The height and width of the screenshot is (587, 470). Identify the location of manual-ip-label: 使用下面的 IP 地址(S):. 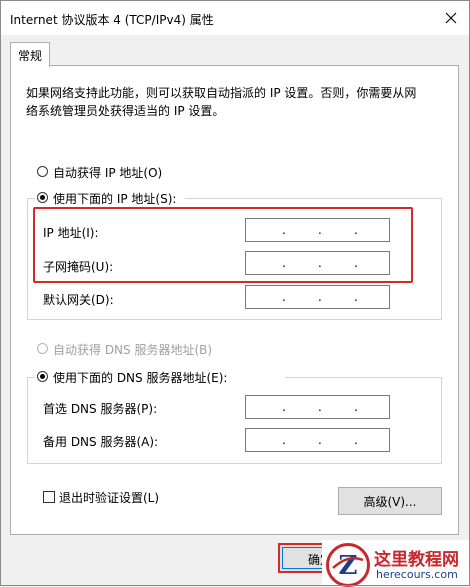
(115, 199).